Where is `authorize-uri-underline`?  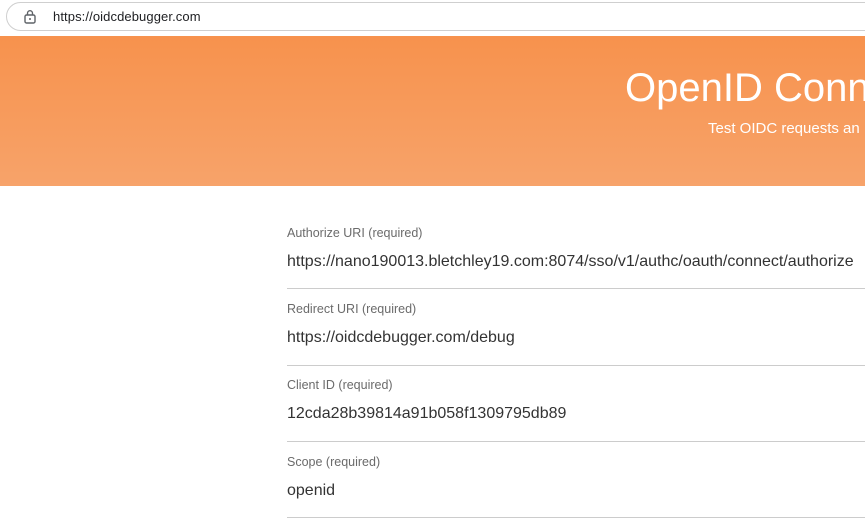
authorize-uri-underline is located at coordinates (576, 288).